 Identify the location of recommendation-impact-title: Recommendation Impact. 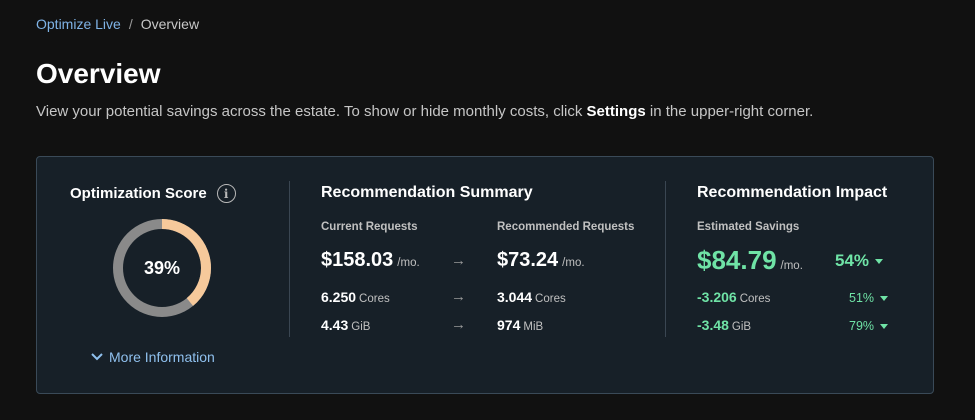
(792, 192).